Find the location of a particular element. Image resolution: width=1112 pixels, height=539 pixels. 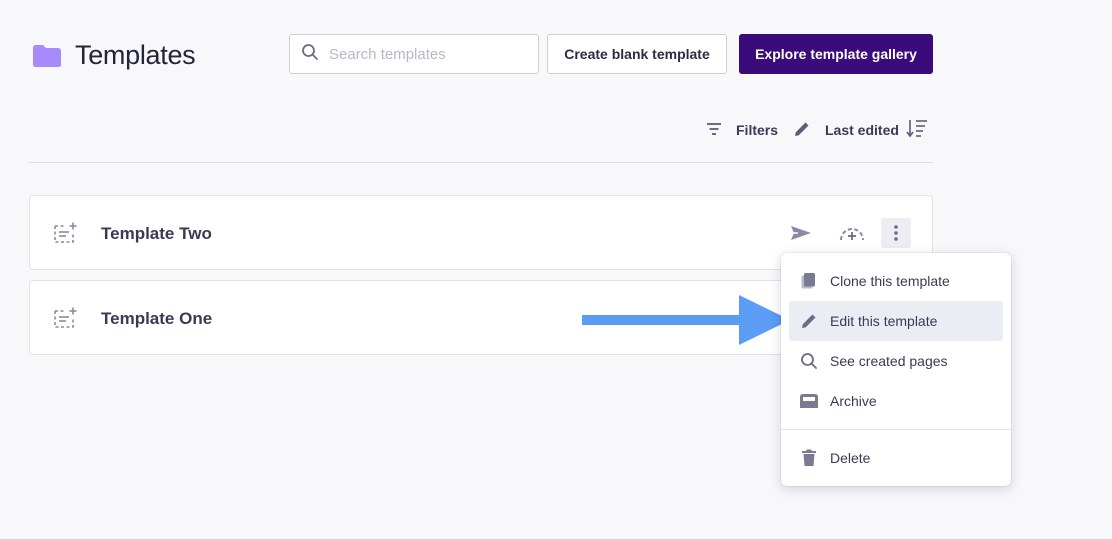

sort-by-button: Last edited is located at coordinates (846, 130).